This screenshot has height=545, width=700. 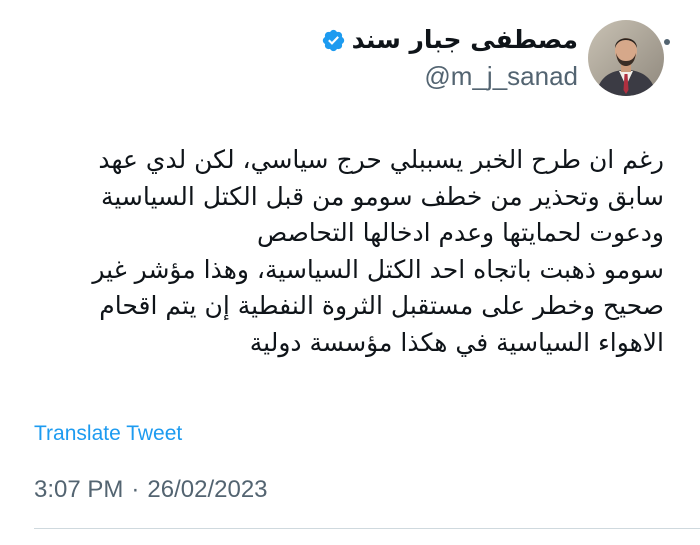 I want to click on display-name: مصطفى جبار سند, so click(x=465, y=40).